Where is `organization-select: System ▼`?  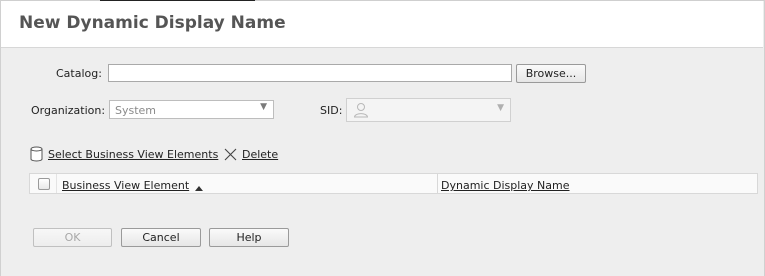 organization-select: System ▼ is located at coordinates (191, 109).